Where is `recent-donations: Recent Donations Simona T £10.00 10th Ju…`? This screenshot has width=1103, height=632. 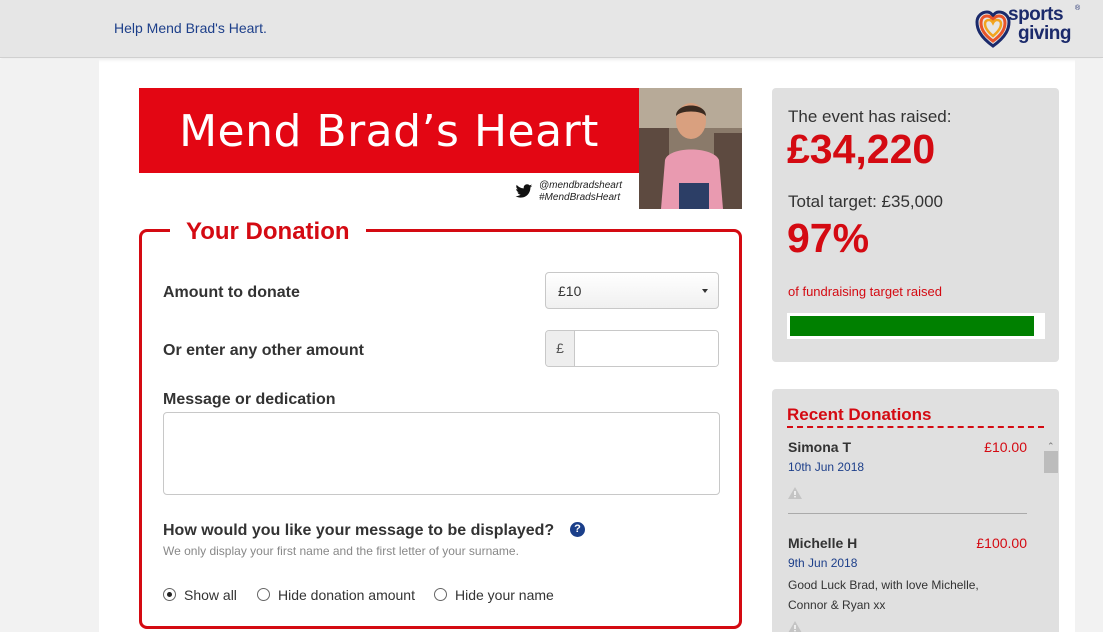 recent-donations: Recent Donations Simona T £10.00 10th Ju… is located at coordinates (915, 510).